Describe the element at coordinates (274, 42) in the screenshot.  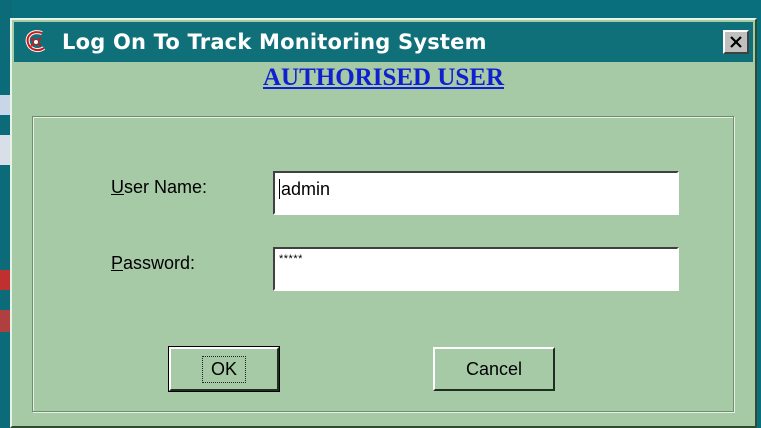
I see `window-title: Log On To Track Monitoring System` at that location.